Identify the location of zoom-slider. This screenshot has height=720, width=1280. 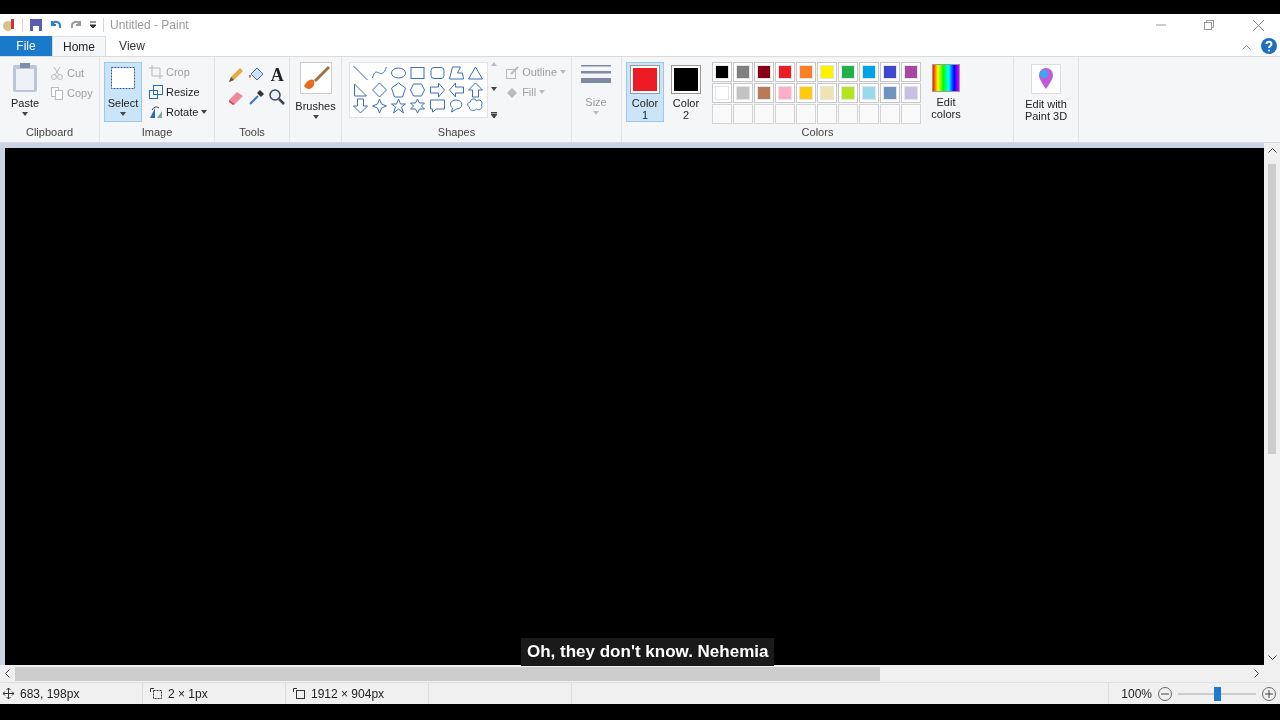
(1217, 693).